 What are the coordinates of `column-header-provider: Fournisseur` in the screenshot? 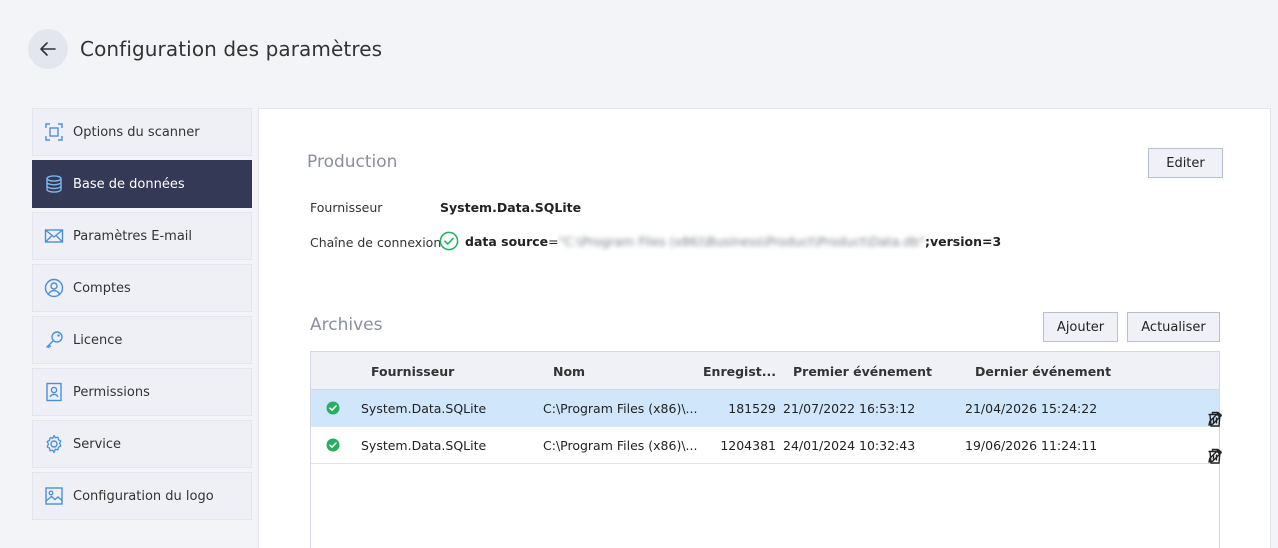 It's located at (412, 371).